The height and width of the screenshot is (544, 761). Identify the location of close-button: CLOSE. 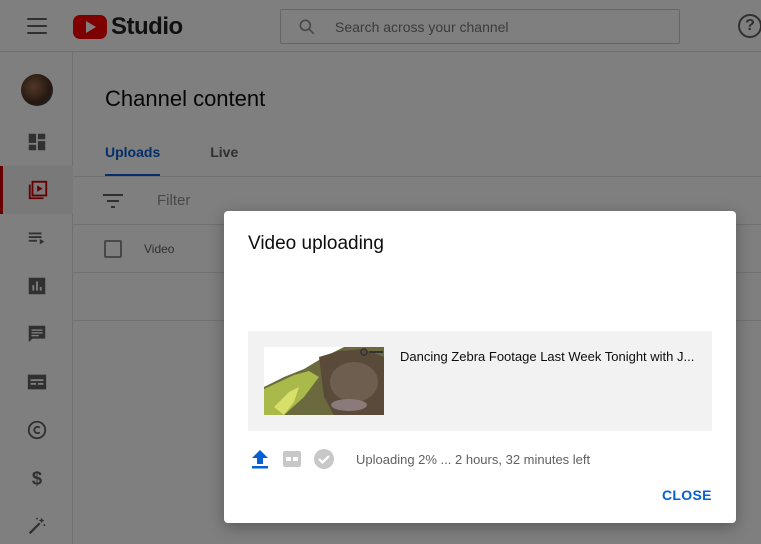
(687, 495).